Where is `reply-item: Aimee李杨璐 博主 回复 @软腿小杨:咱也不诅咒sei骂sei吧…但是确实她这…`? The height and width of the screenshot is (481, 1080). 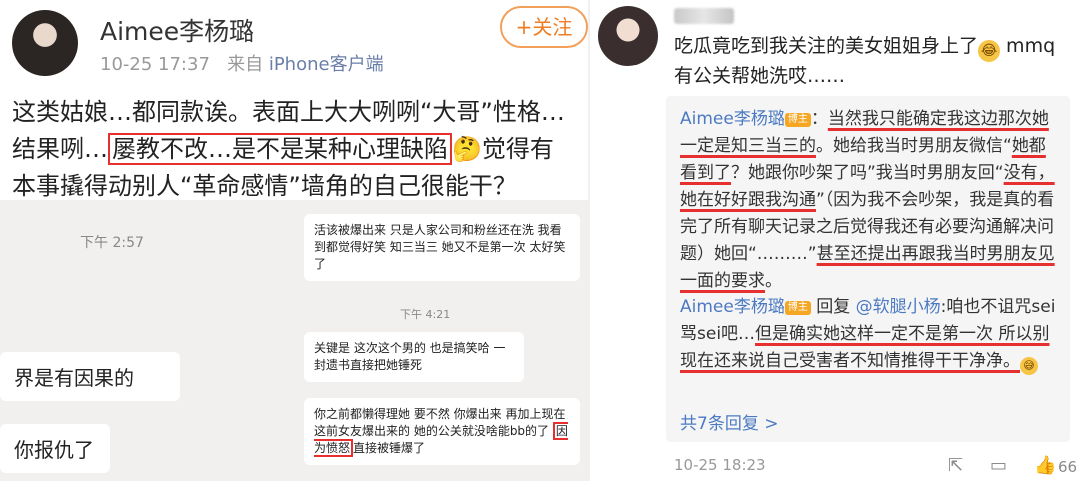
reply-item: Aimee李杨璐 博主 回复 @软腿小杨:咱也不诅咒sei骂sei吧…但是确实她这… is located at coordinates (870, 334).